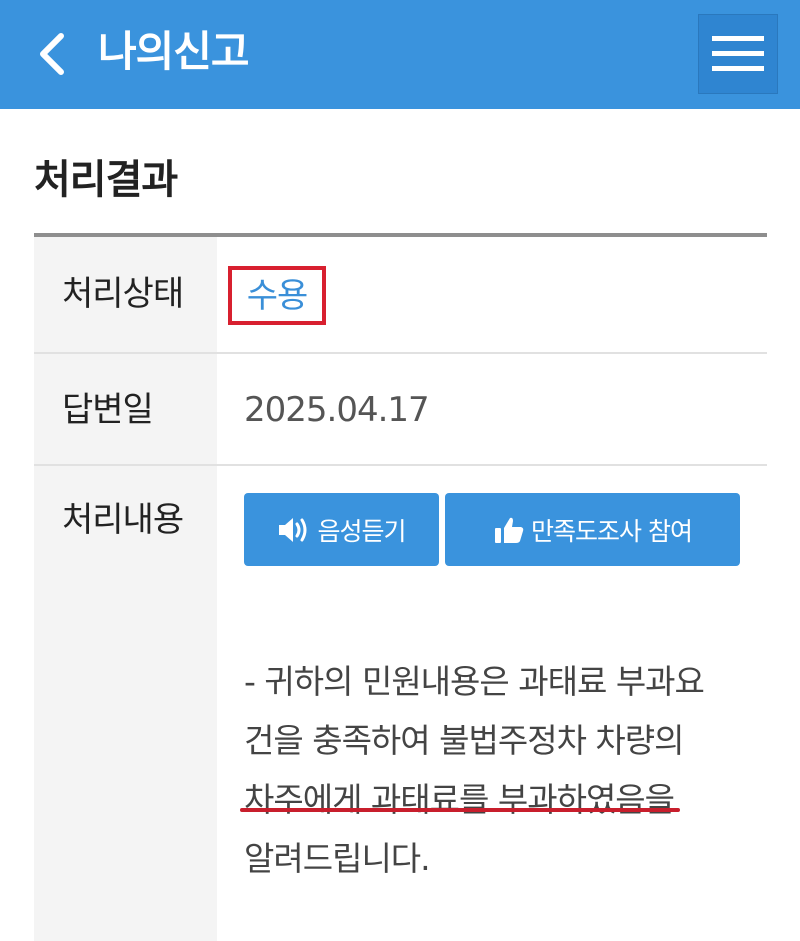  I want to click on back-button, so click(52, 54).